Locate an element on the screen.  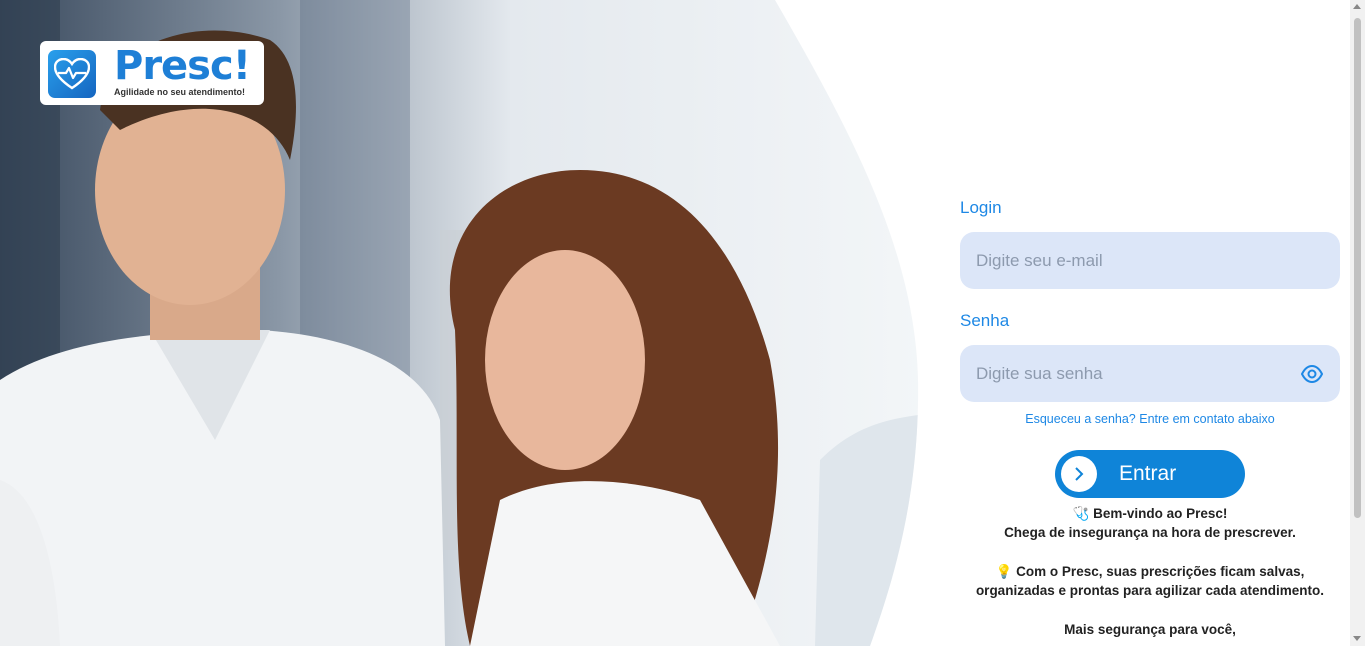
chevron-right-icon is located at coordinates (1079, 474).